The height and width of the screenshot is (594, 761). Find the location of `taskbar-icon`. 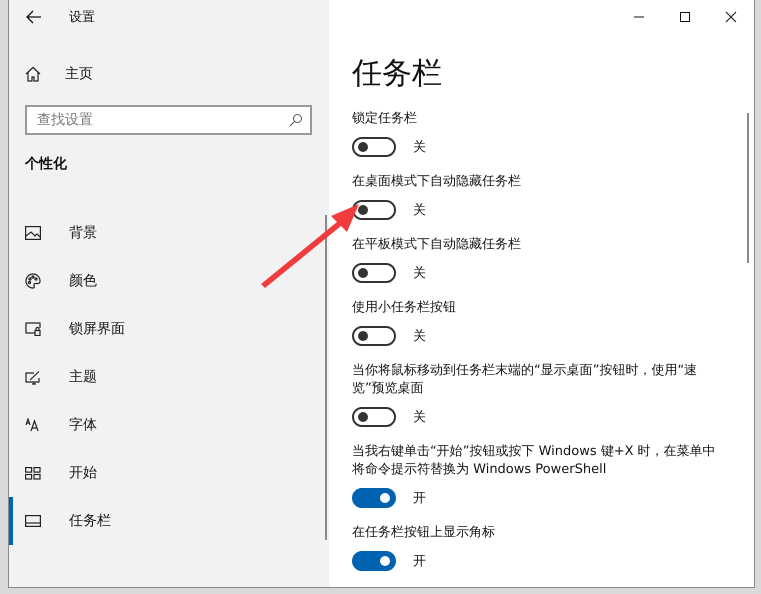

taskbar-icon is located at coordinates (33, 521).